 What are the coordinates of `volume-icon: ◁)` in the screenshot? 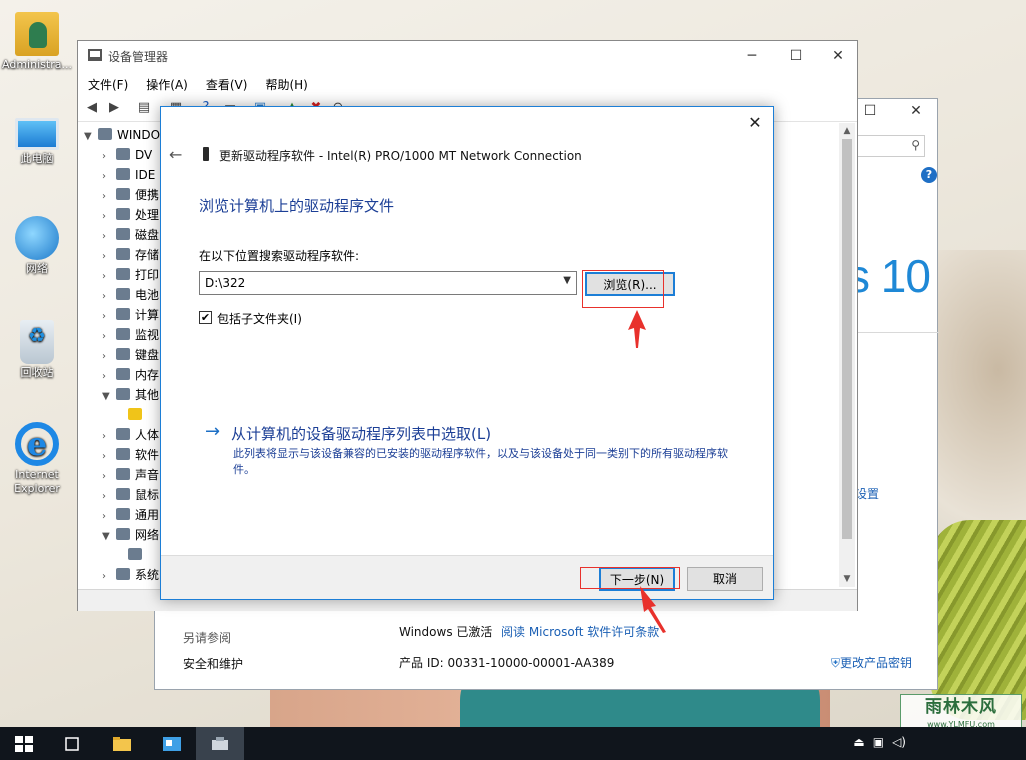 It's located at (899, 742).